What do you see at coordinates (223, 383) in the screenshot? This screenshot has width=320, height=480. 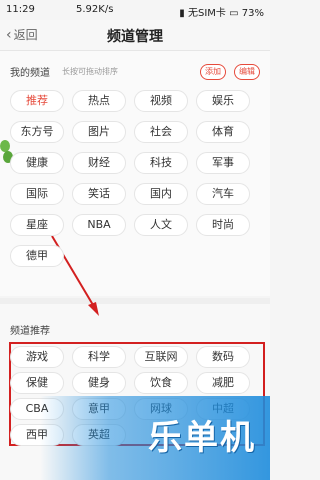 I see `recommended-channel-chip: 减肥` at bounding box center [223, 383].